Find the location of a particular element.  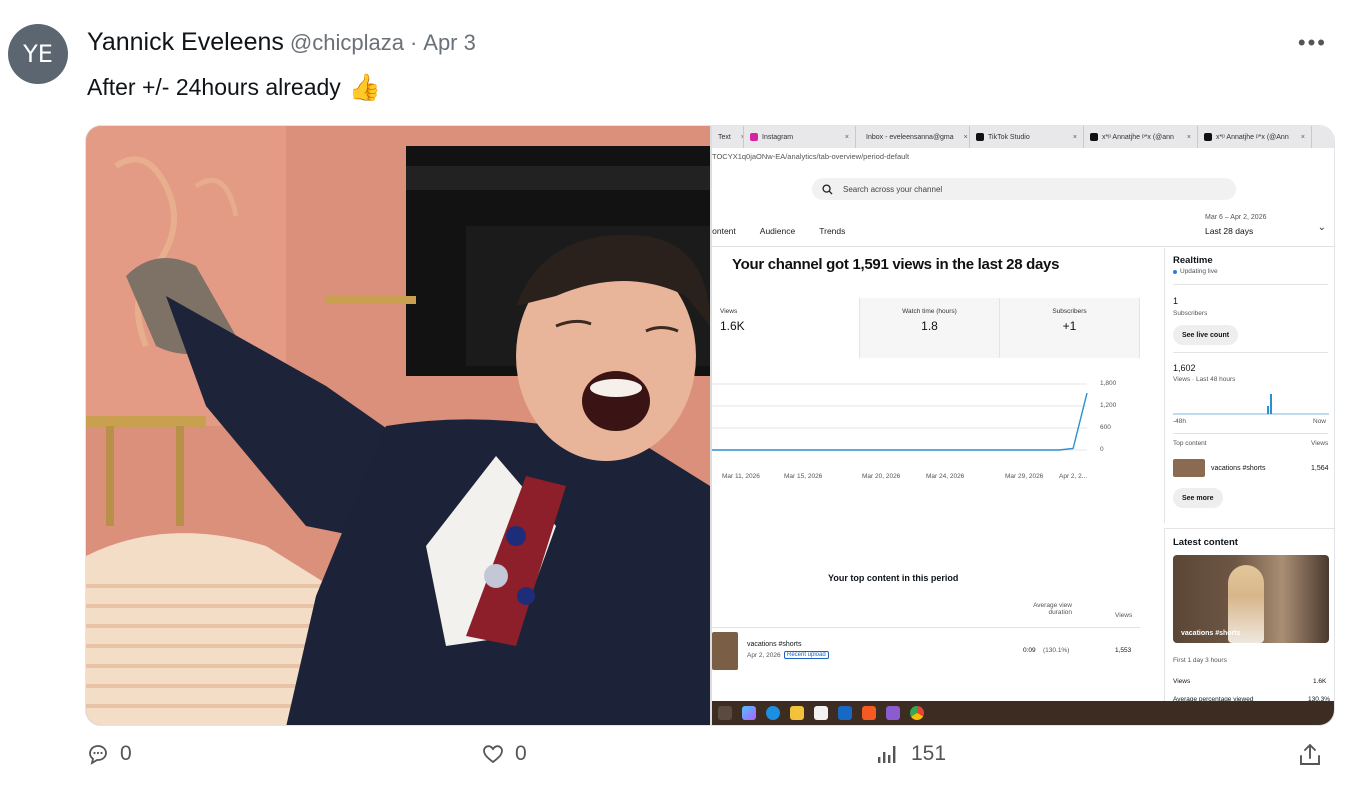

row-video-title: vacations #shorts is located at coordinates (774, 644).